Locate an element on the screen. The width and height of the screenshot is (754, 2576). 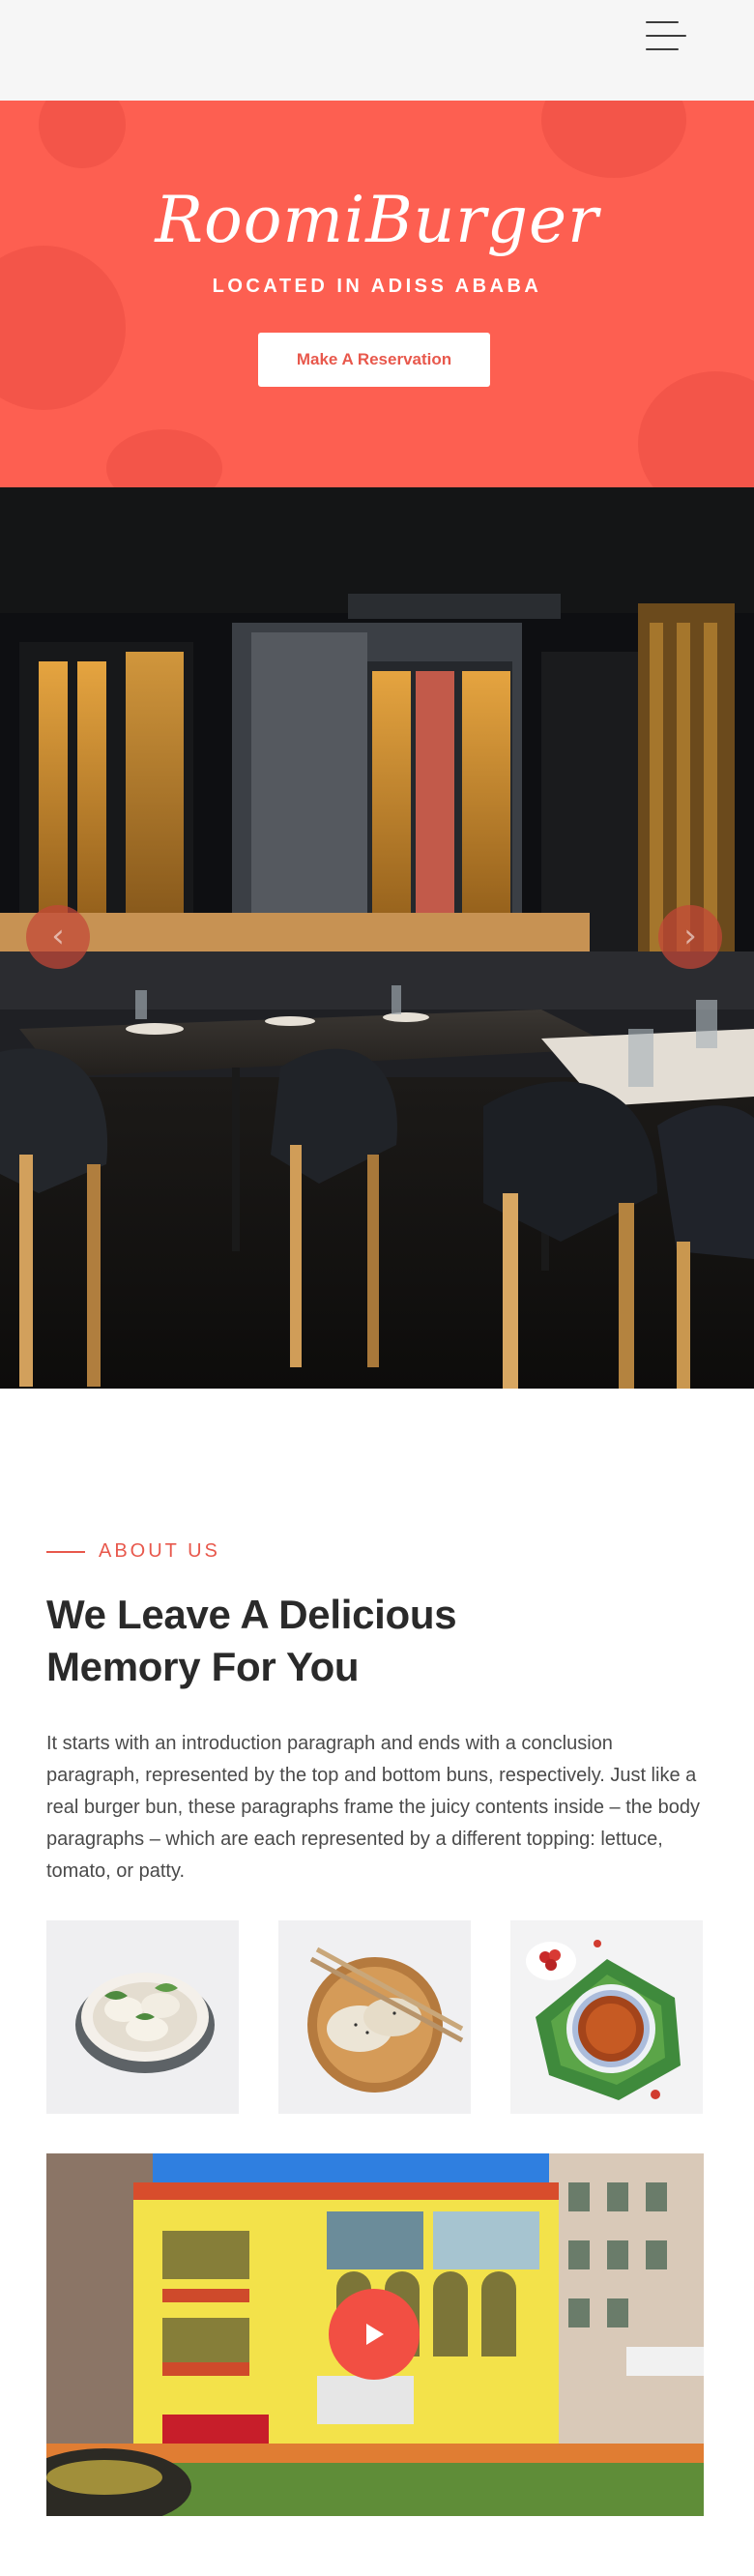
dumplings-bowl-photo is located at coordinates (142, 2017).